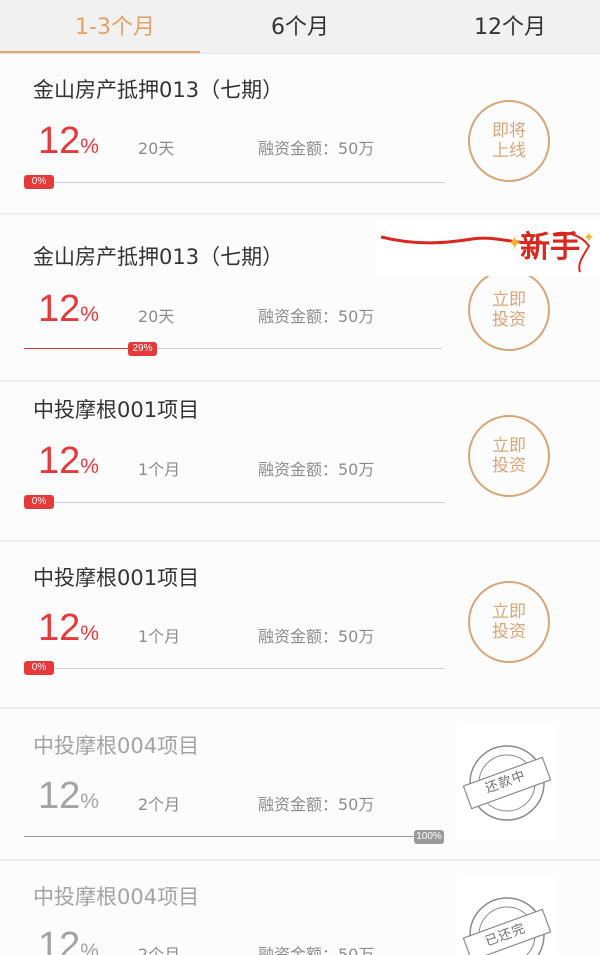 Image resolution: width=600 pixels, height=955 pixels. Describe the element at coordinates (550, 247) in the screenshot. I see `newbie-label: 新手` at that location.